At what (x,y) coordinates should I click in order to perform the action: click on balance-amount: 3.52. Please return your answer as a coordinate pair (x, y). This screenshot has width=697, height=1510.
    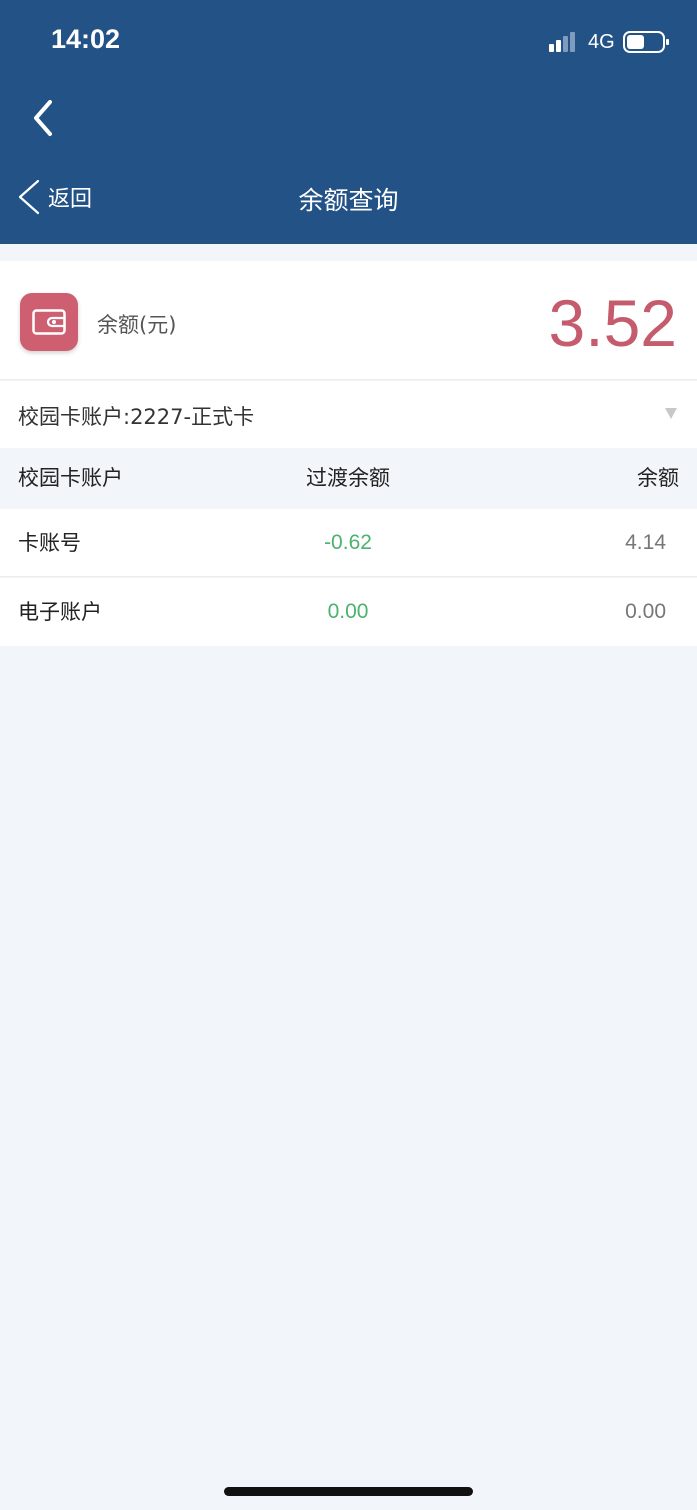
    Looking at the image, I should click on (612, 323).